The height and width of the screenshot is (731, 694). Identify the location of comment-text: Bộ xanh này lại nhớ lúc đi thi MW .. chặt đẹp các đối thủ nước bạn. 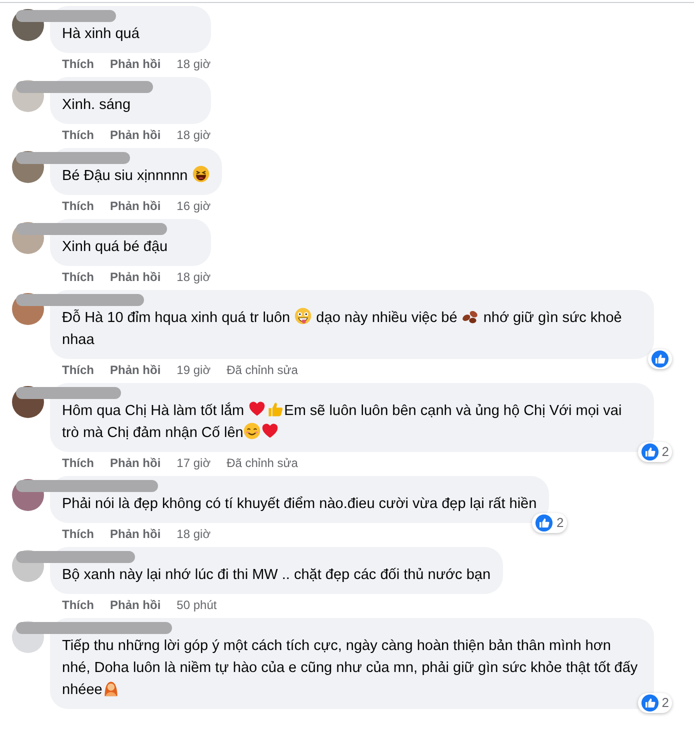
(276, 575).